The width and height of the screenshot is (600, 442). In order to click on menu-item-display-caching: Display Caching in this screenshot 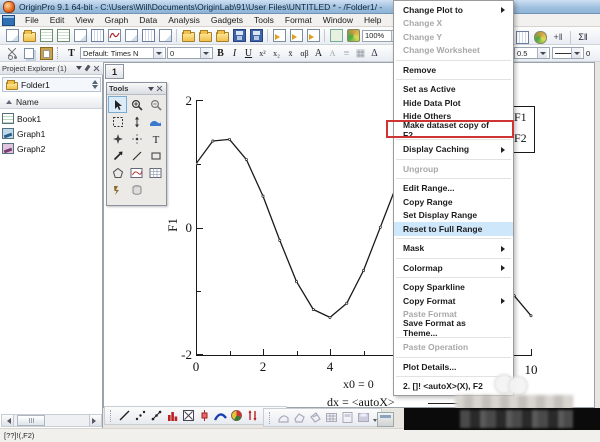, I will do `click(453, 150)`.